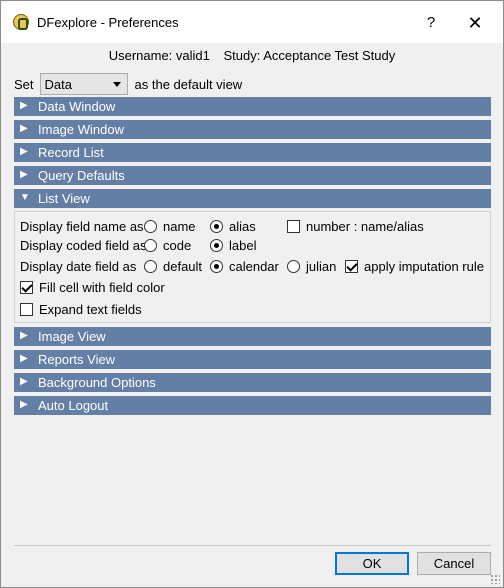  I want to click on section-data-window: ▶ Data Window, so click(252, 106).